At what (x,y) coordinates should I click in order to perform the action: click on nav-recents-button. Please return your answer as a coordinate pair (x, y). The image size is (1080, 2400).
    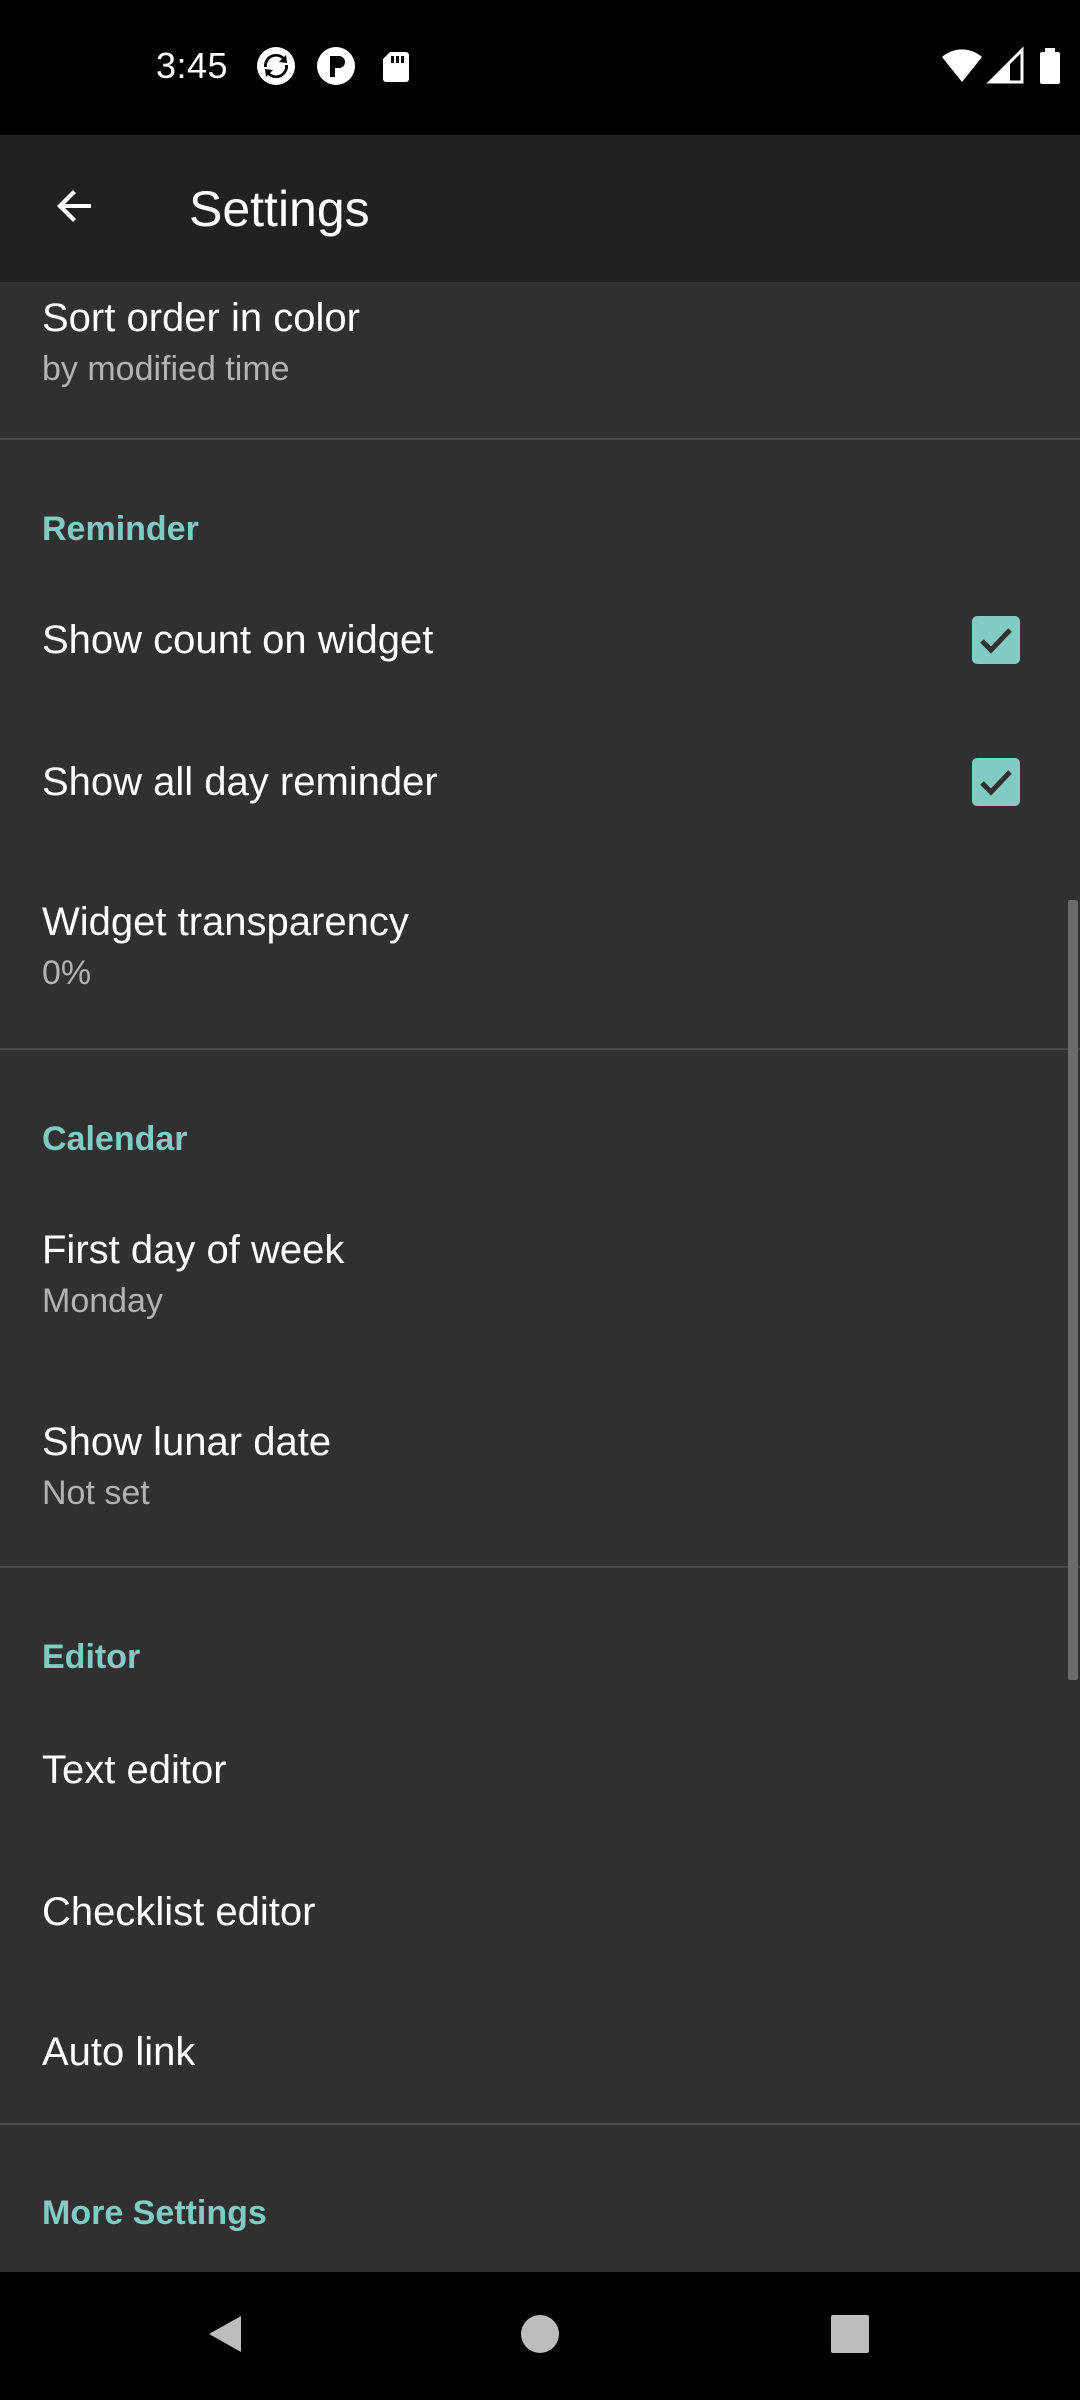
    Looking at the image, I should click on (850, 2336).